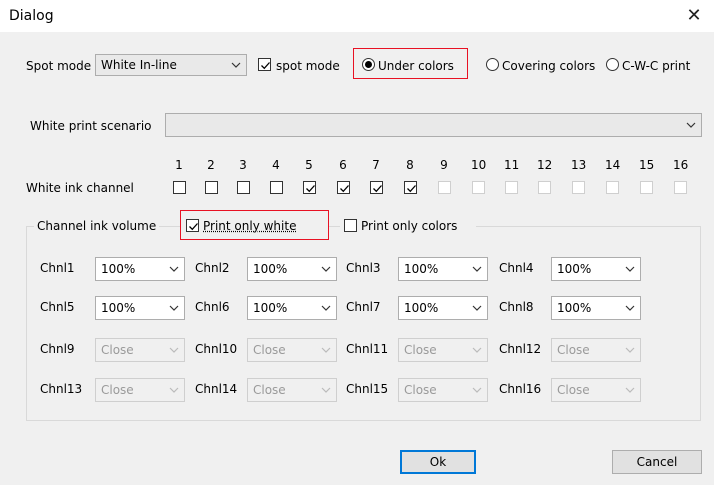 The height and width of the screenshot is (485, 714). Describe the element at coordinates (31, 16) in the screenshot. I see `dialog-title: Dialog` at that location.